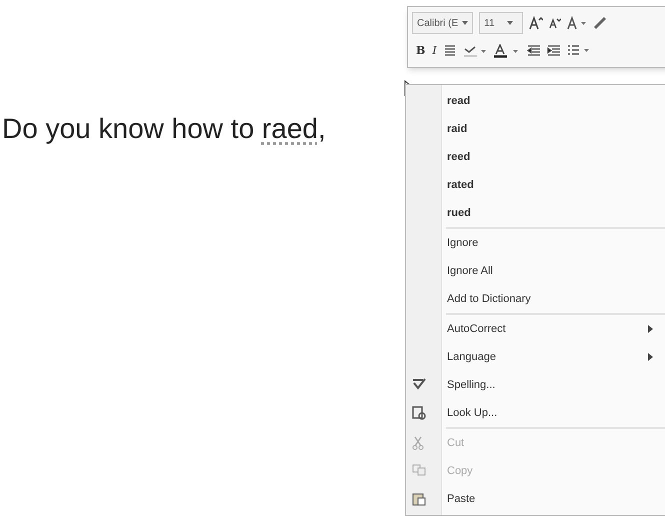 Image resolution: width=665 pixels, height=517 pixels. Describe the element at coordinates (553, 157) in the screenshot. I see `menu-item: reed` at that location.